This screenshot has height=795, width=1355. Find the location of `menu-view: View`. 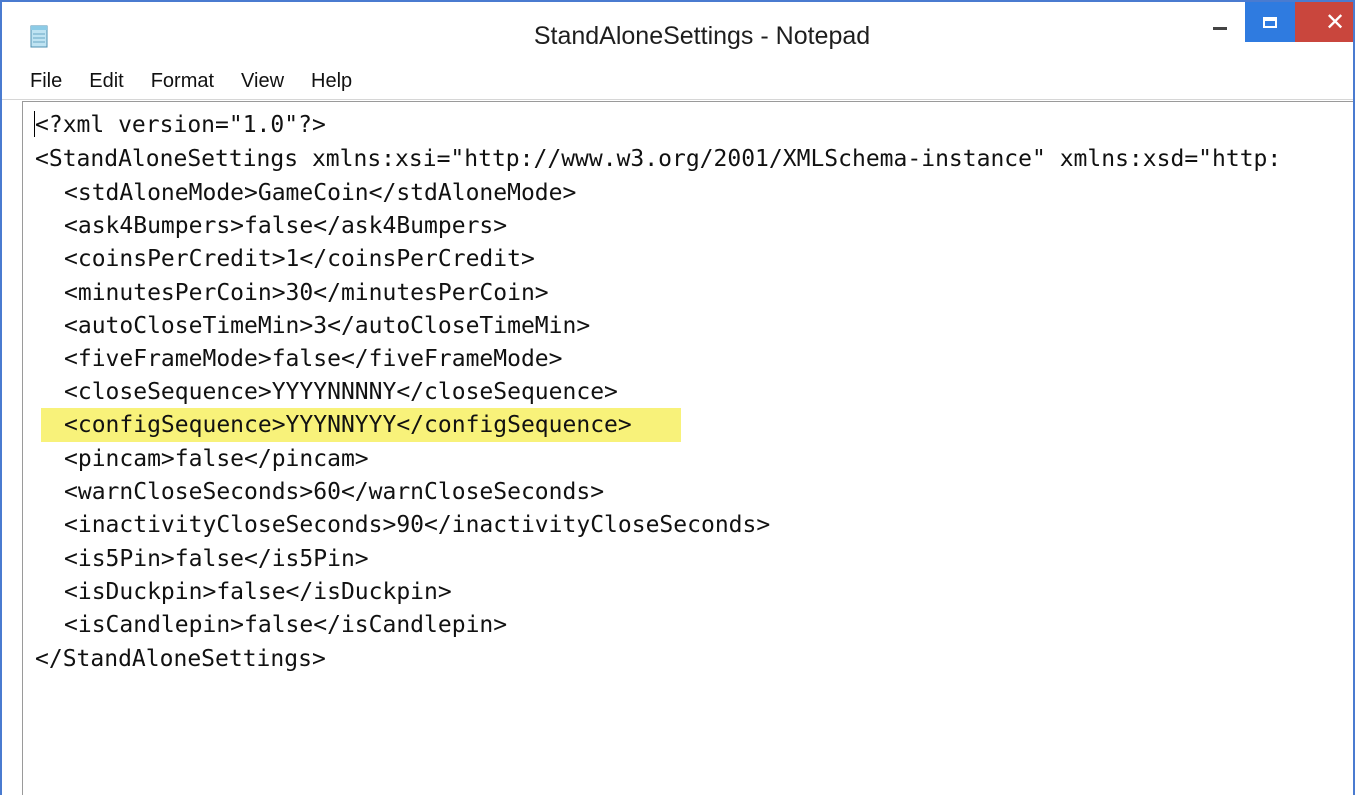

menu-view: View is located at coordinates (262, 81).